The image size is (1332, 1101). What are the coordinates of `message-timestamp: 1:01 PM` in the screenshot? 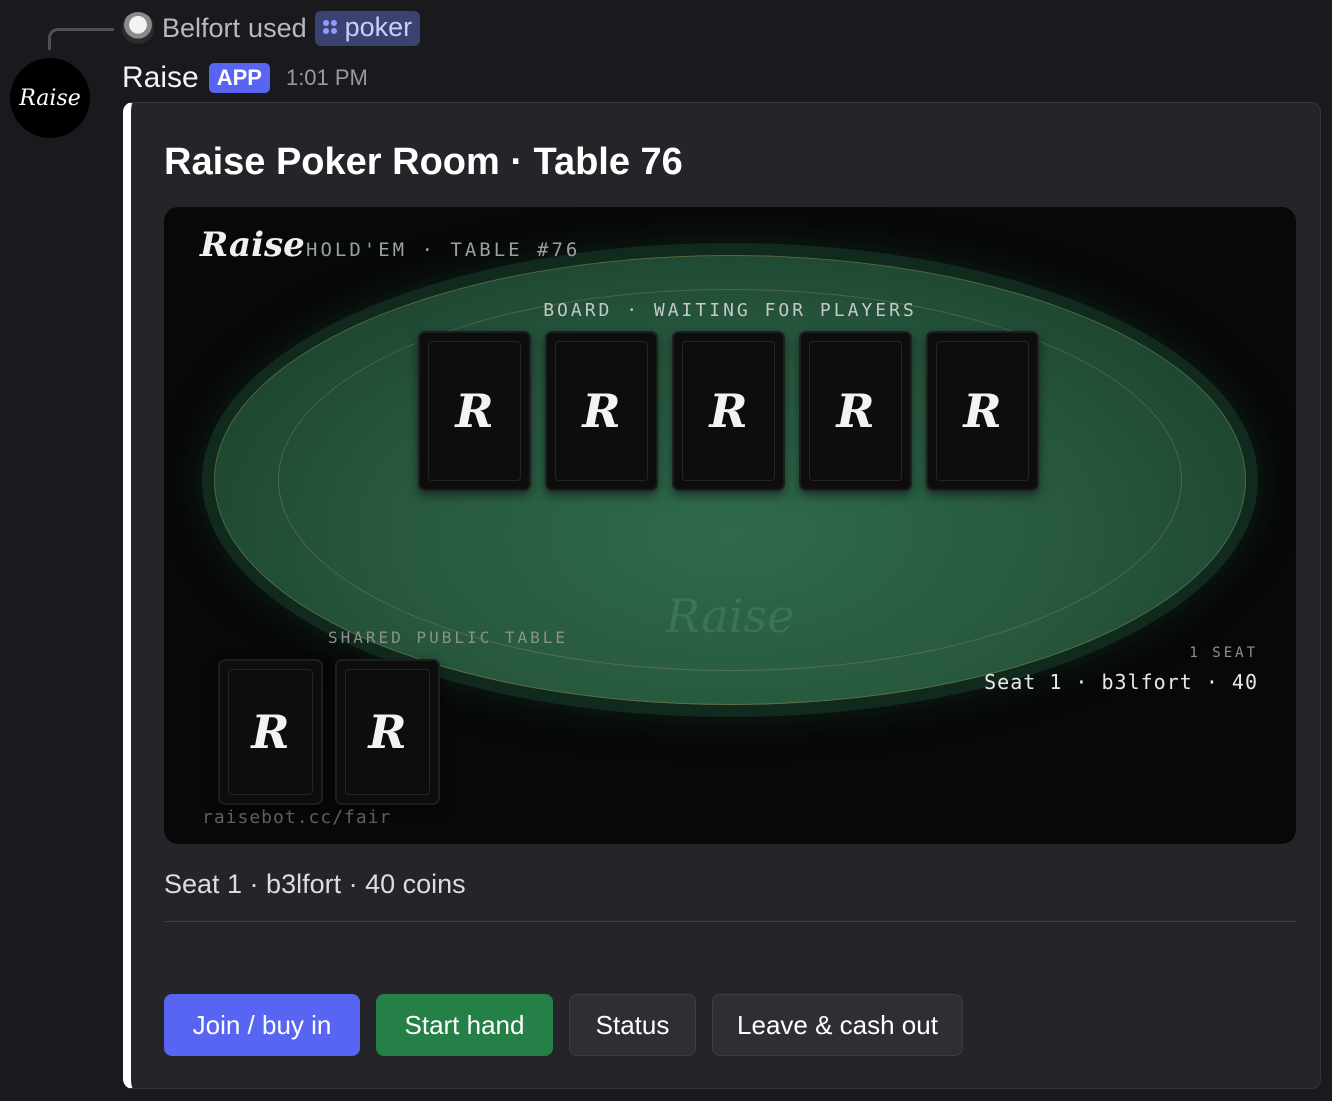 It's located at (327, 78).